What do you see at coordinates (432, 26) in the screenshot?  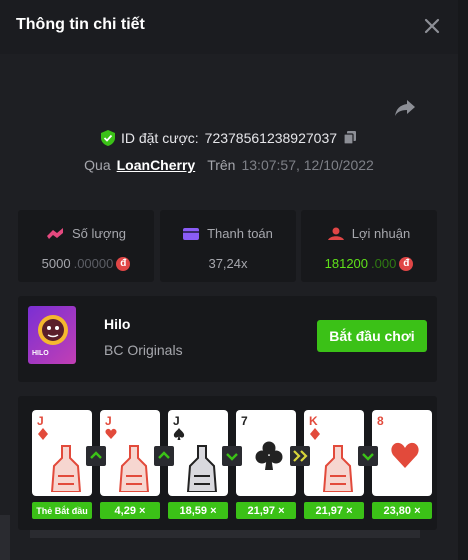 I see `close-icon` at bounding box center [432, 26].